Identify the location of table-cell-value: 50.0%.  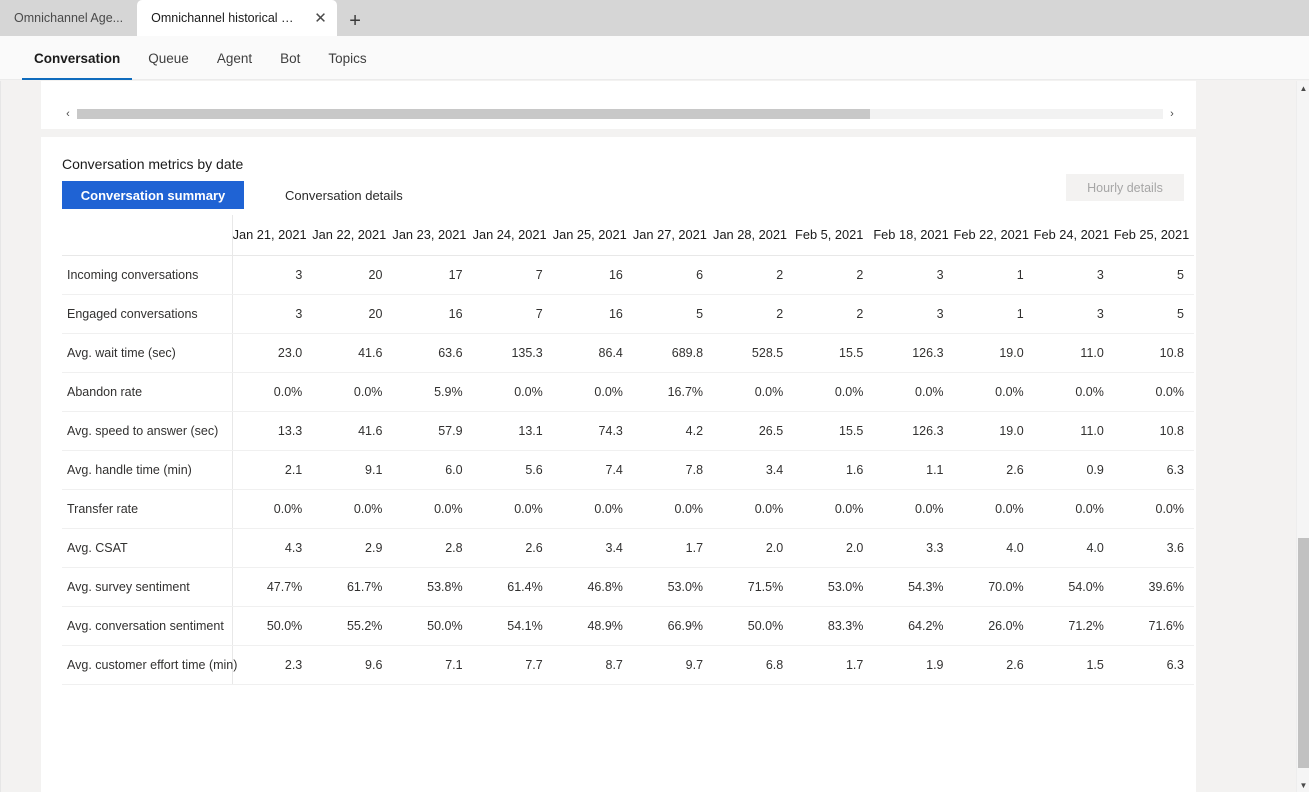
(272, 626).